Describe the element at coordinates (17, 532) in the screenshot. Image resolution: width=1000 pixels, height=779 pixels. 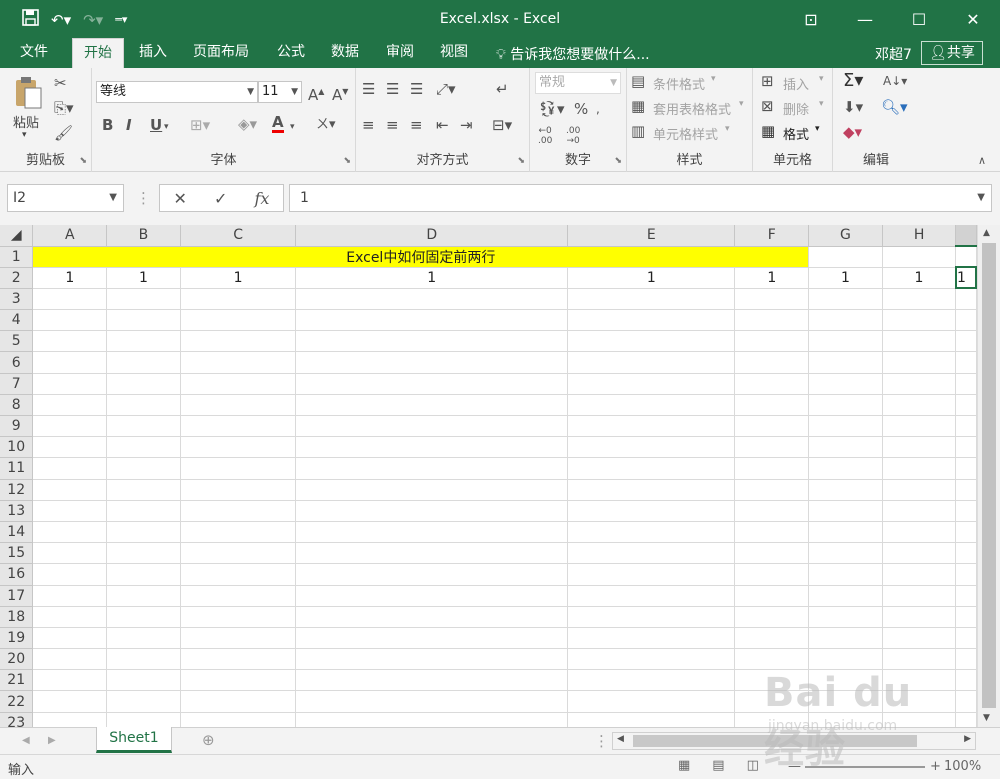
I see `row-header: 14` at that location.